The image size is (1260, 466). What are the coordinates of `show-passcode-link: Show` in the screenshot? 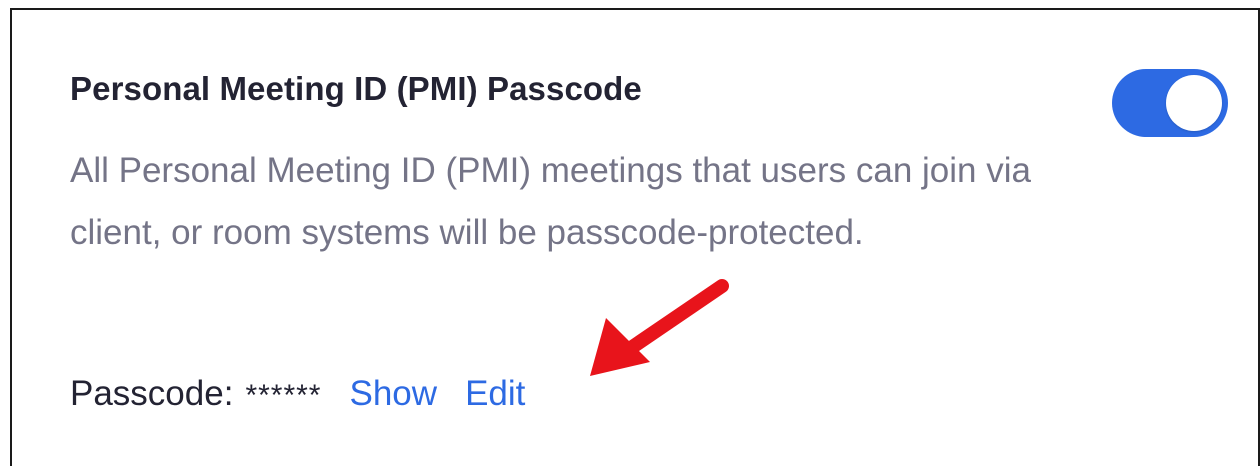 It's located at (394, 394).